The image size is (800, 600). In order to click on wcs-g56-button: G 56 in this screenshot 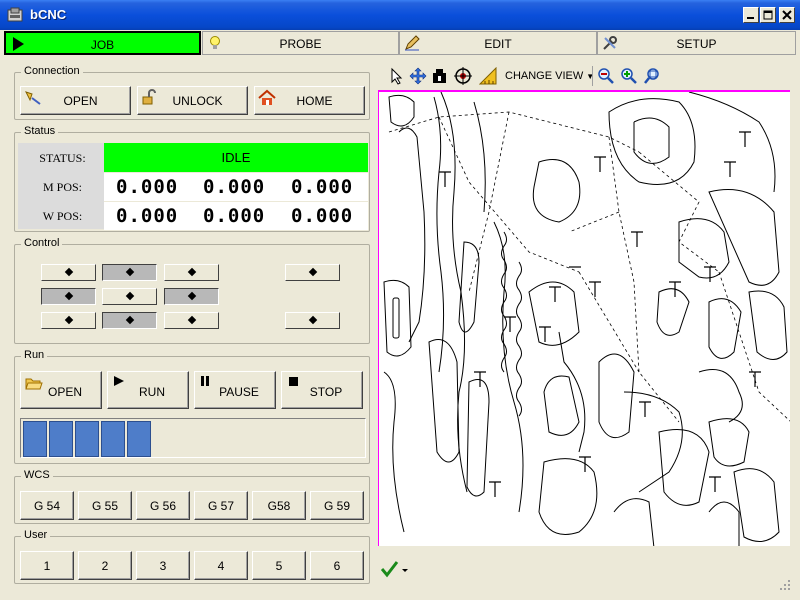, I will do `click(163, 505)`.